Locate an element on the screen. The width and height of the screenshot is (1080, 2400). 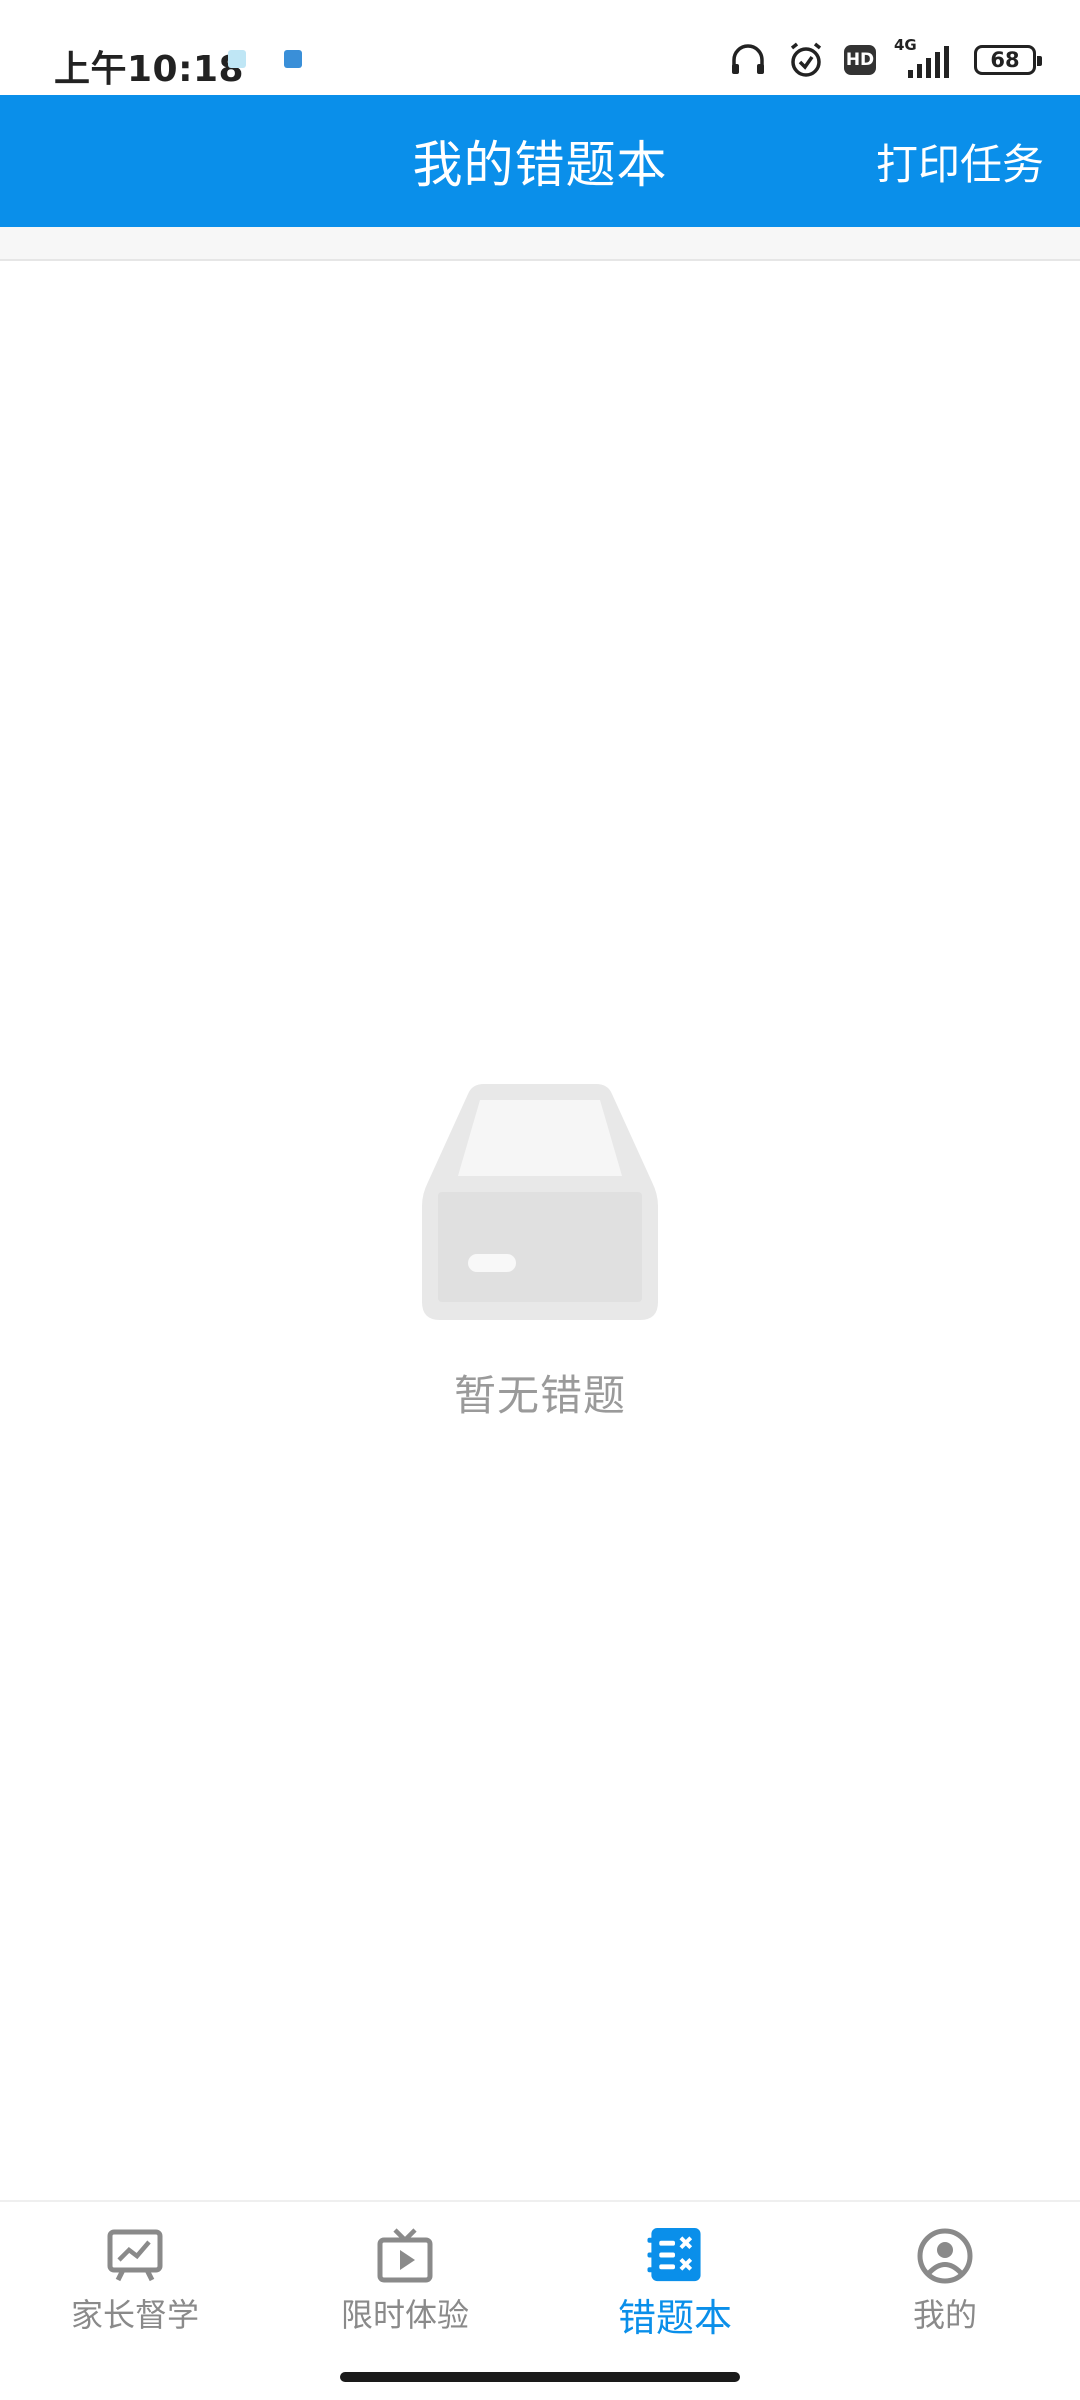
app-header: 我的错题本 打印任务 is located at coordinates (540, 161).